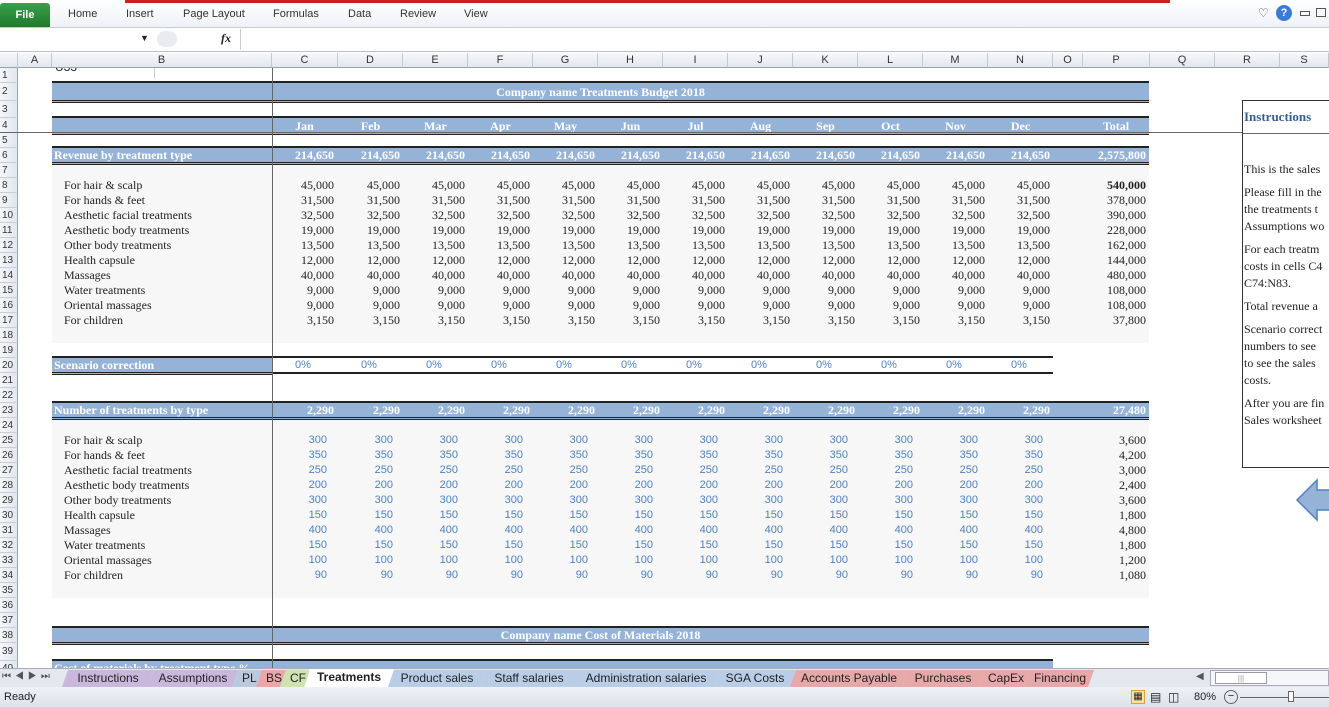  Describe the element at coordinates (296, 14) in the screenshot. I see `tab-formulas: Formulas` at that location.